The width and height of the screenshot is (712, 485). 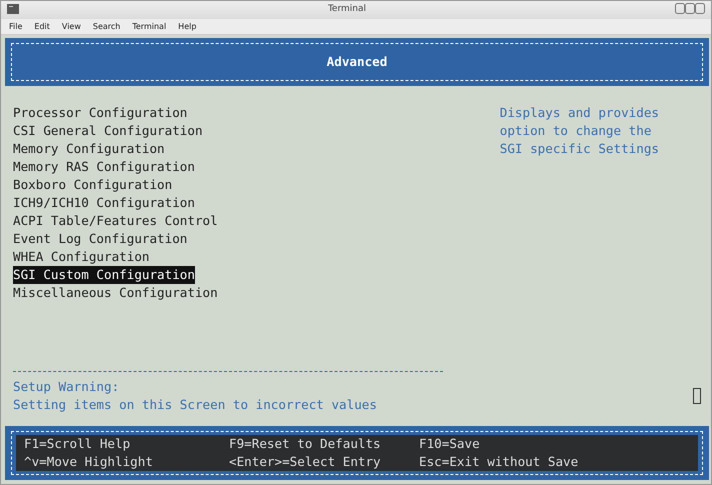 What do you see at coordinates (81, 257) in the screenshot?
I see `menu-entry: WHEA Configuration` at bounding box center [81, 257].